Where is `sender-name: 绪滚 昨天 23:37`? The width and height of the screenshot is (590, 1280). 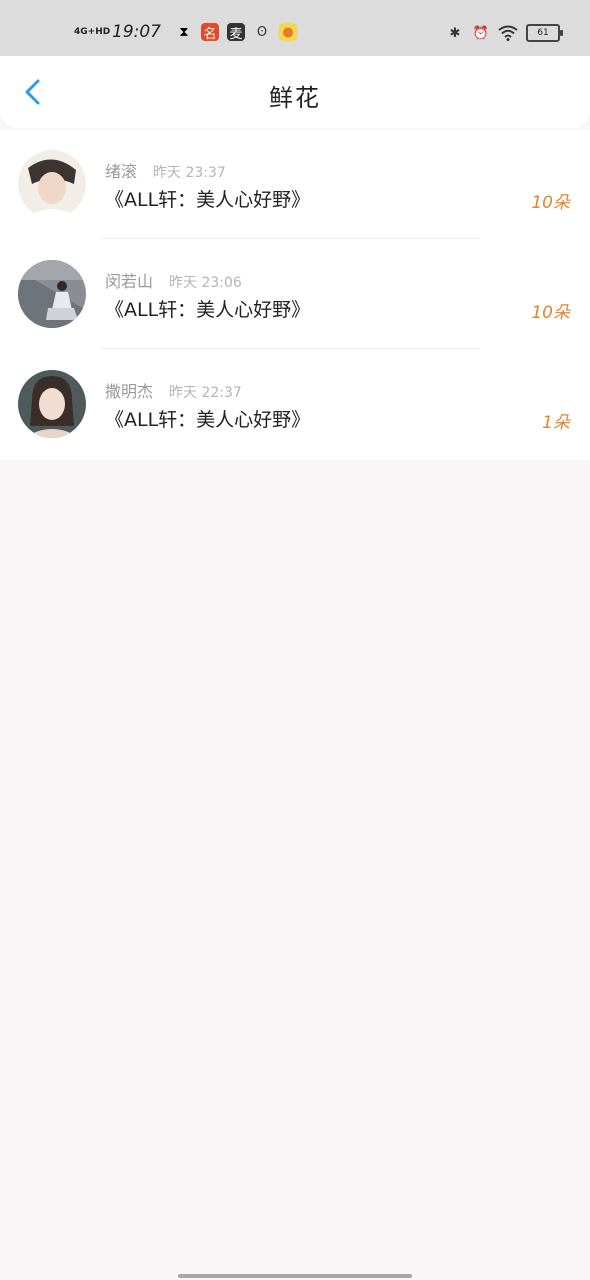 sender-name: 绪滚 昨天 23:37 is located at coordinates (165, 171).